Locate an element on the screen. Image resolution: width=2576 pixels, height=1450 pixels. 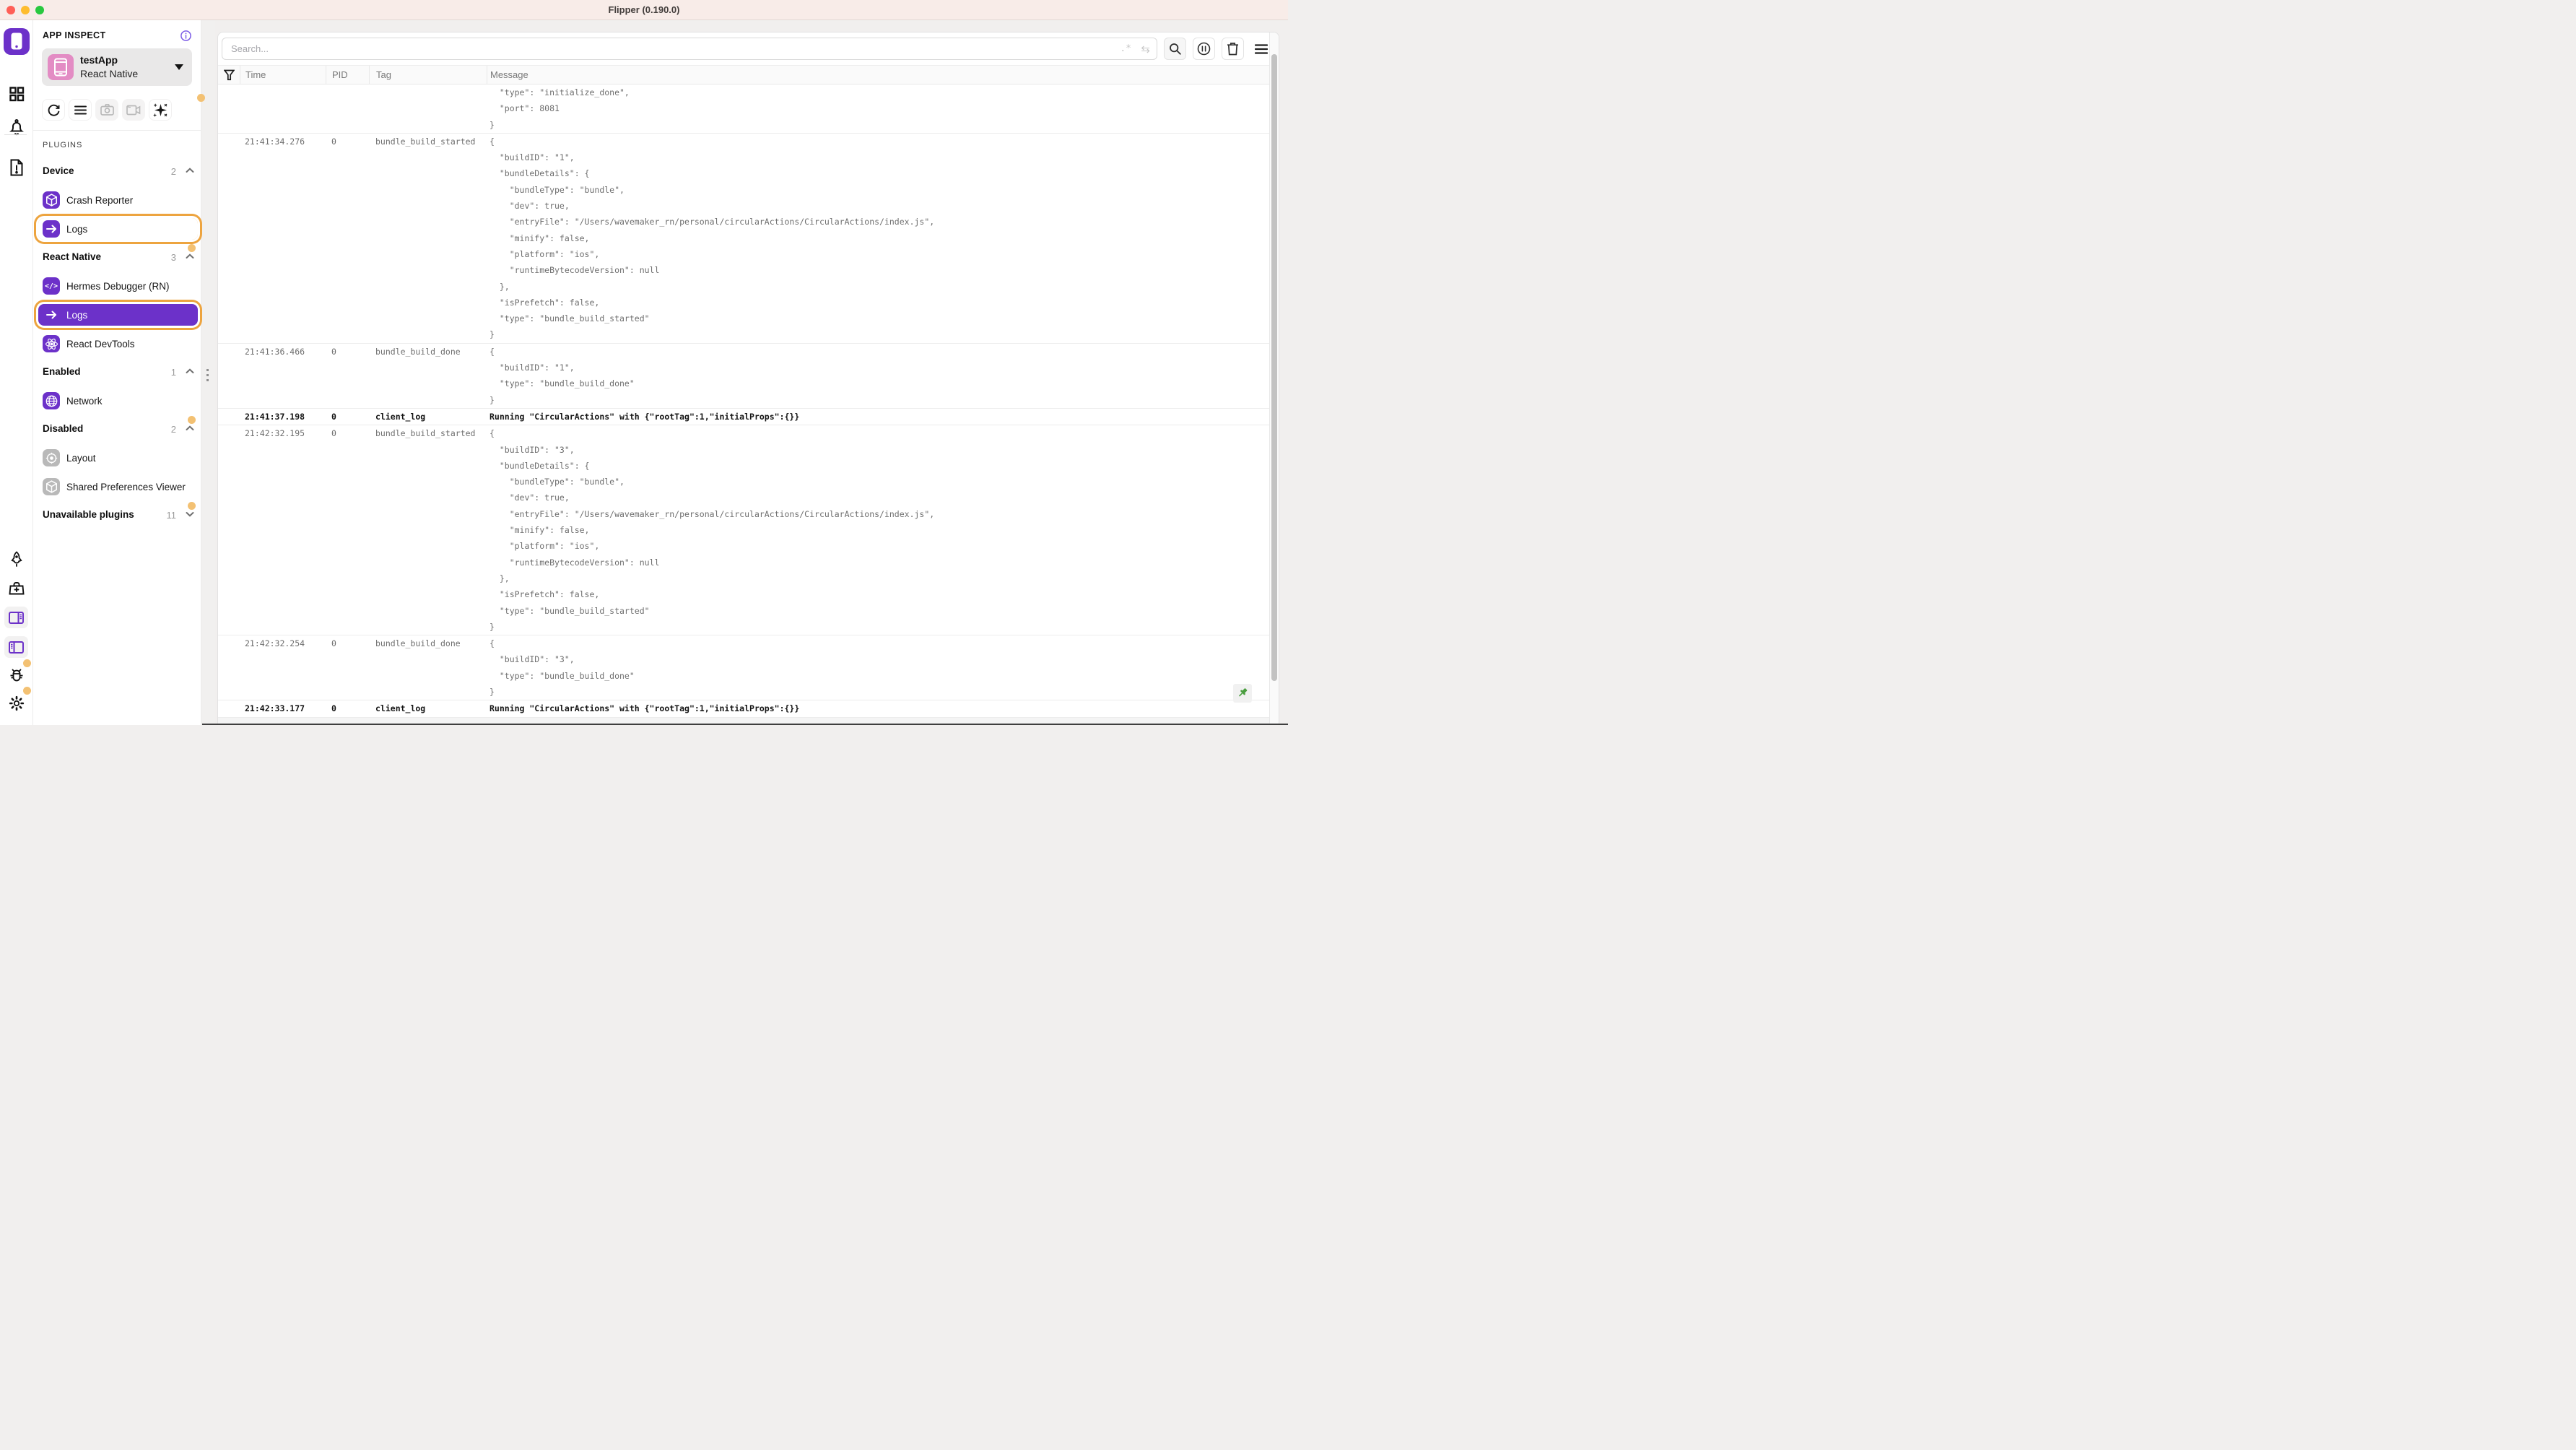
search-input is located at coordinates (689, 49).